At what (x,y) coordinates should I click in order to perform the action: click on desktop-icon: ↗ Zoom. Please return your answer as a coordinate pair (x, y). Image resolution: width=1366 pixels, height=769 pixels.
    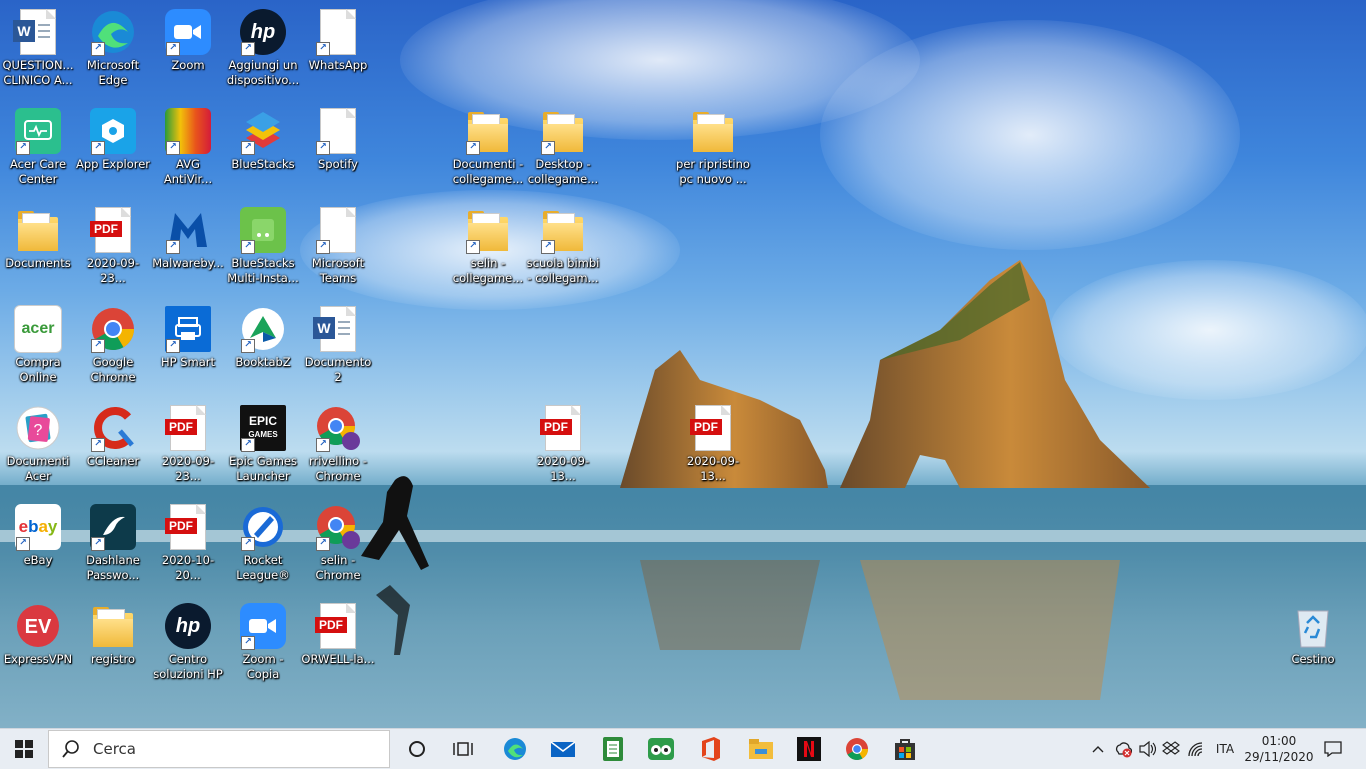
    Looking at the image, I should click on (188, 53).